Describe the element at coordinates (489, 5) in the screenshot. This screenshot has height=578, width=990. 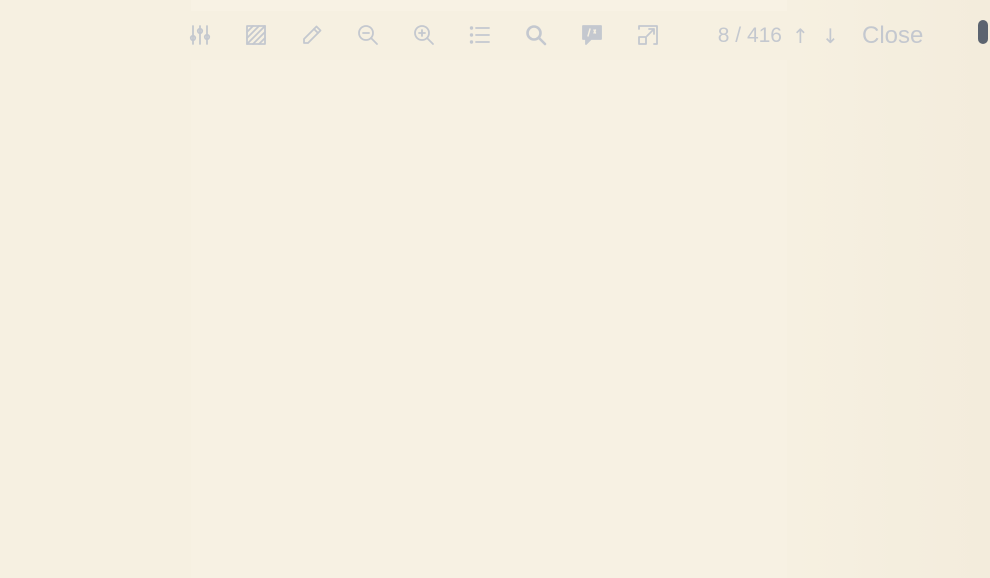
I see `previous-page-edge` at that location.